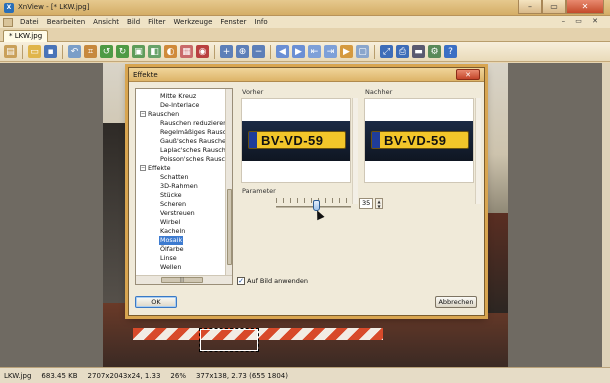 The image size is (610, 383). What do you see at coordinates (186, 51) in the screenshot?
I see `filter-icon: ▦` at bounding box center [186, 51].